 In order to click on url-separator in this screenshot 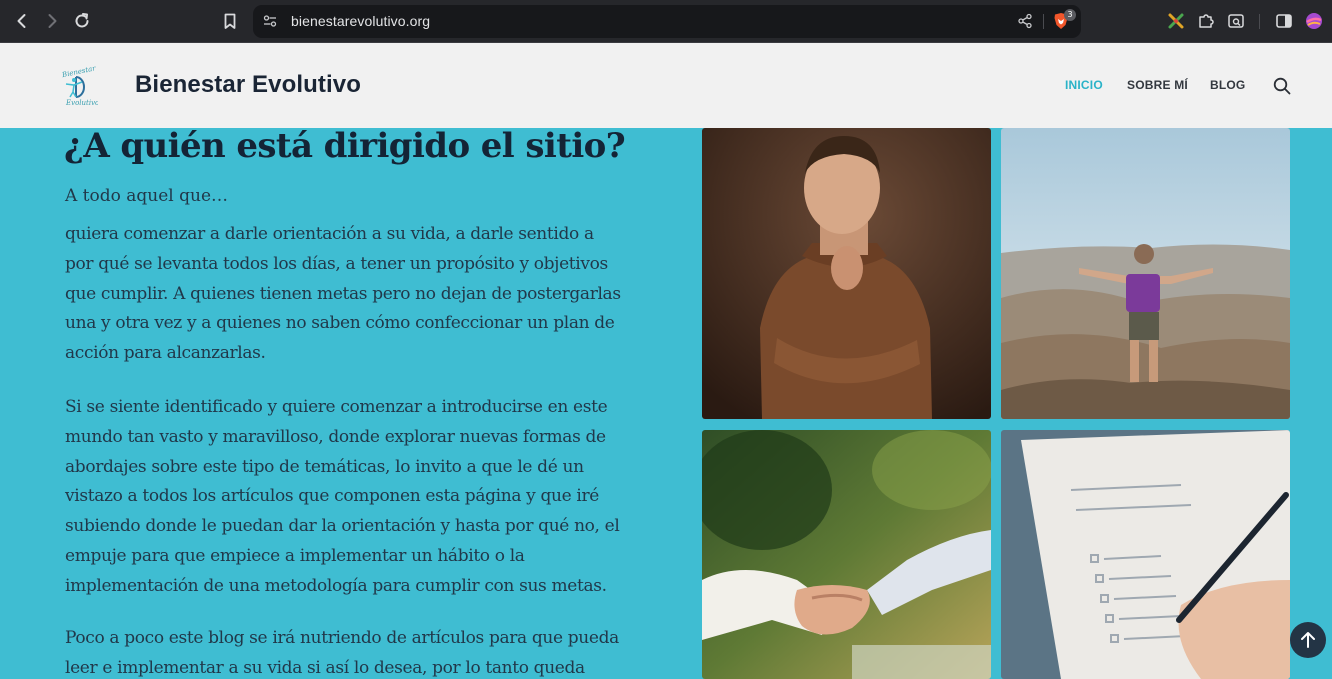, I will do `click(1043, 21)`.